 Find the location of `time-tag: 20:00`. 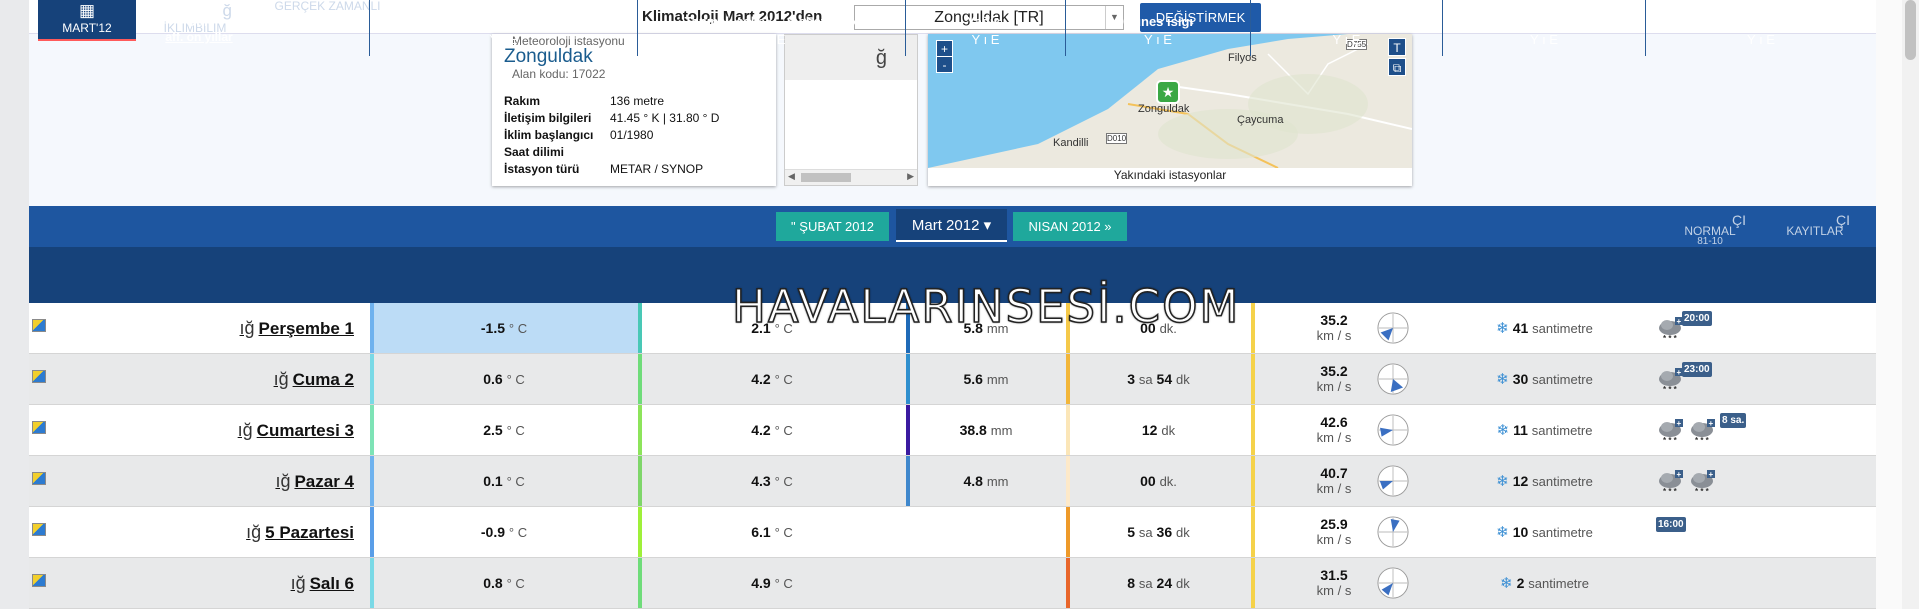

time-tag: 20:00 is located at coordinates (1697, 318).